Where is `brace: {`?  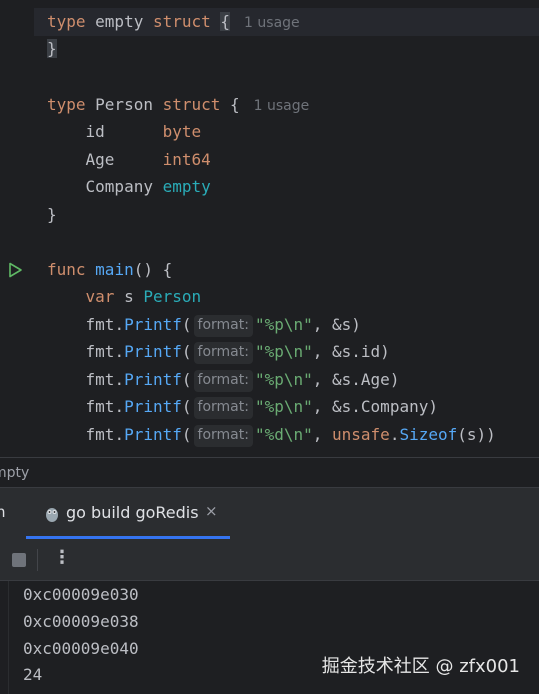 brace: { is located at coordinates (230, 104).